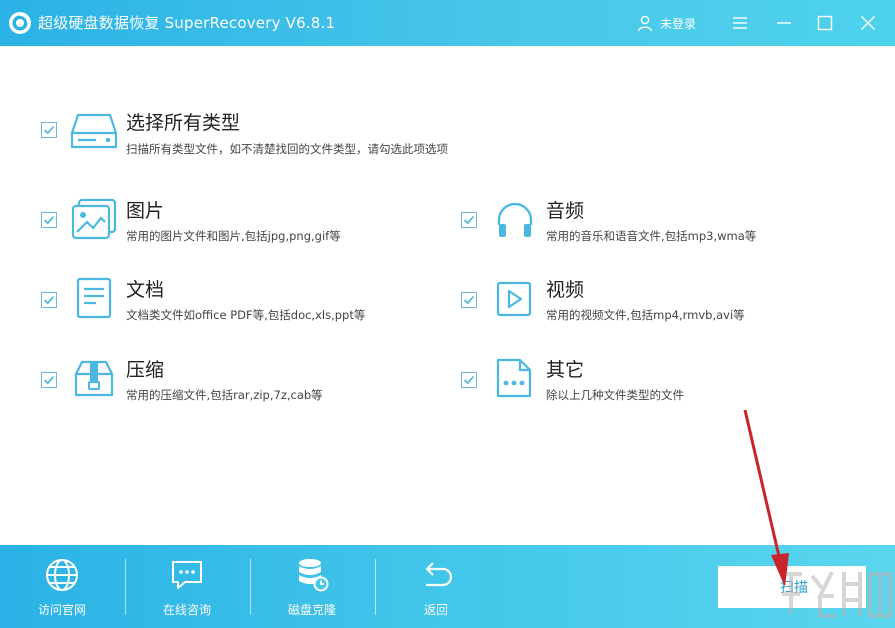  What do you see at coordinates (145, 290) in the screenshot?
I see `option-title-document: 文档` at bounding box center [145, 290].